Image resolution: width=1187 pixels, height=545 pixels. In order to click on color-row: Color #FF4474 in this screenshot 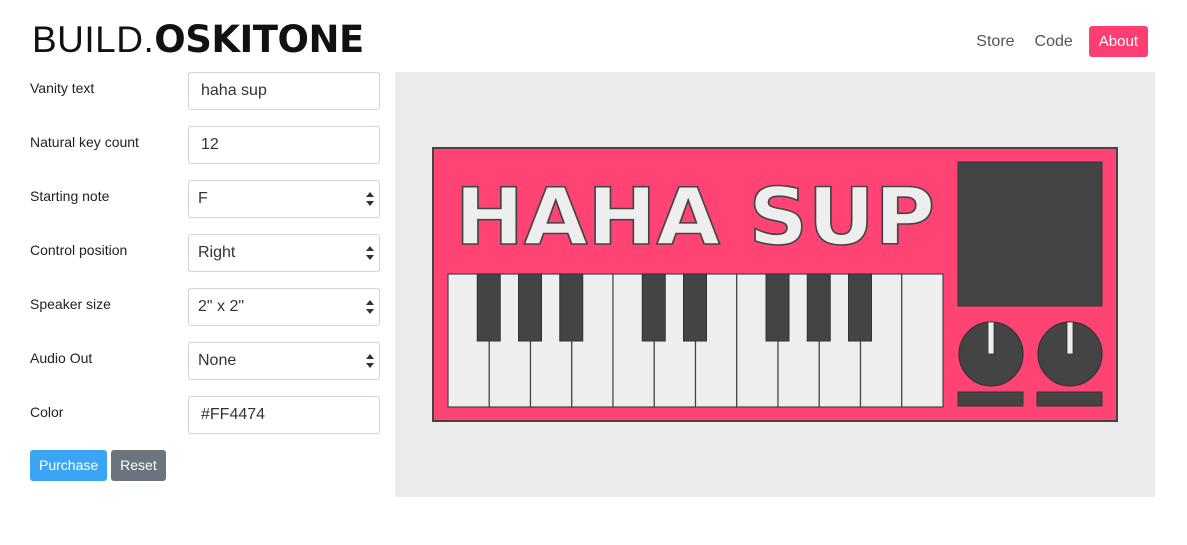, I will do `click(205, 423)`.